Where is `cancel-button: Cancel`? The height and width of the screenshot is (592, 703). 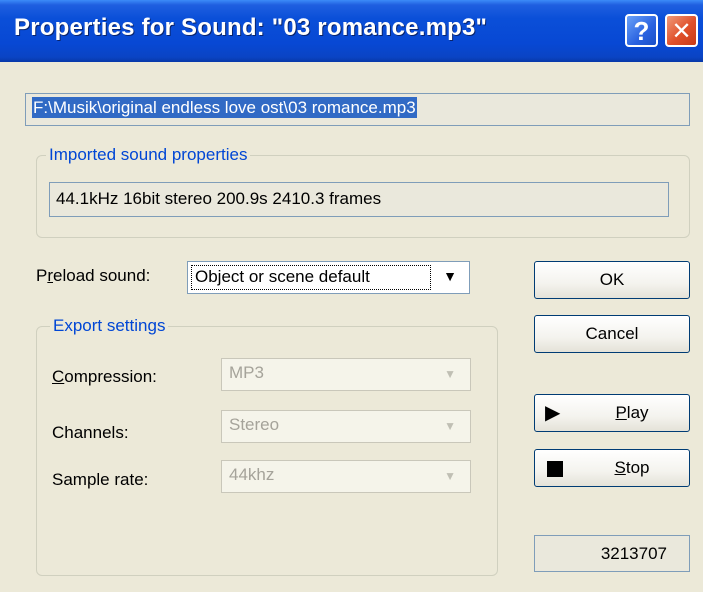 cancel-button: Cancel is located at coordinates (612, 334).